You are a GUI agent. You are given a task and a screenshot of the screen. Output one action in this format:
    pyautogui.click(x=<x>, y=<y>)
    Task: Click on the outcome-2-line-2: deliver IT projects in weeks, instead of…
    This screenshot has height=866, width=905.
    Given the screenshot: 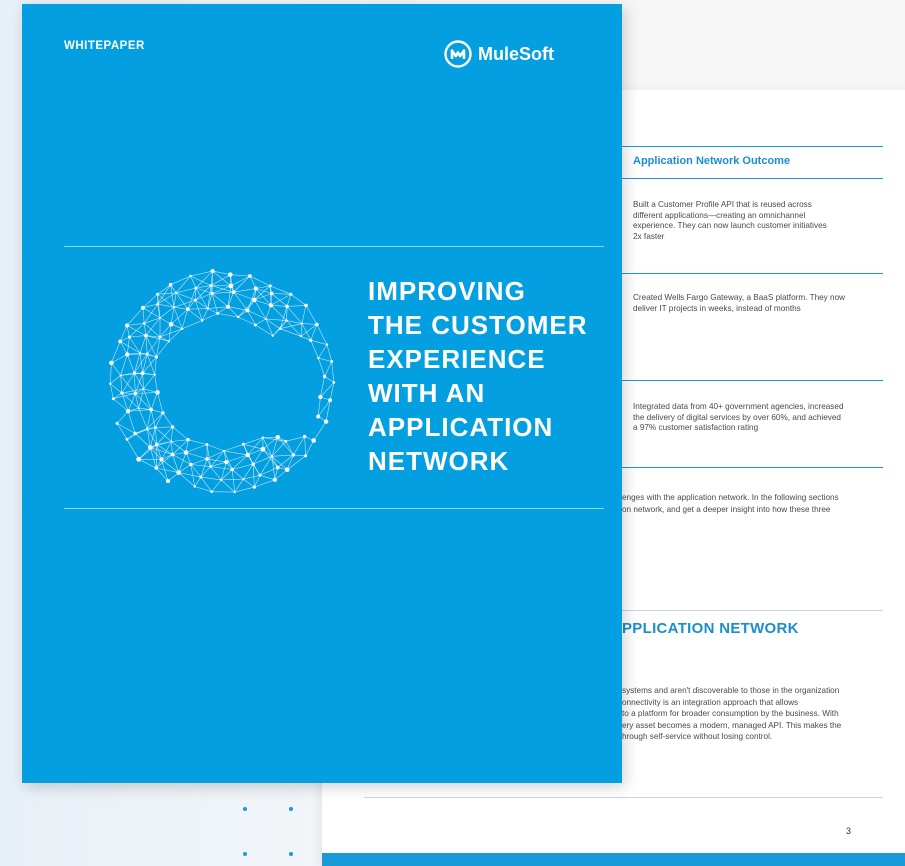 What is the action you would take?
    pyautogui.click(x=717, y=308)
    